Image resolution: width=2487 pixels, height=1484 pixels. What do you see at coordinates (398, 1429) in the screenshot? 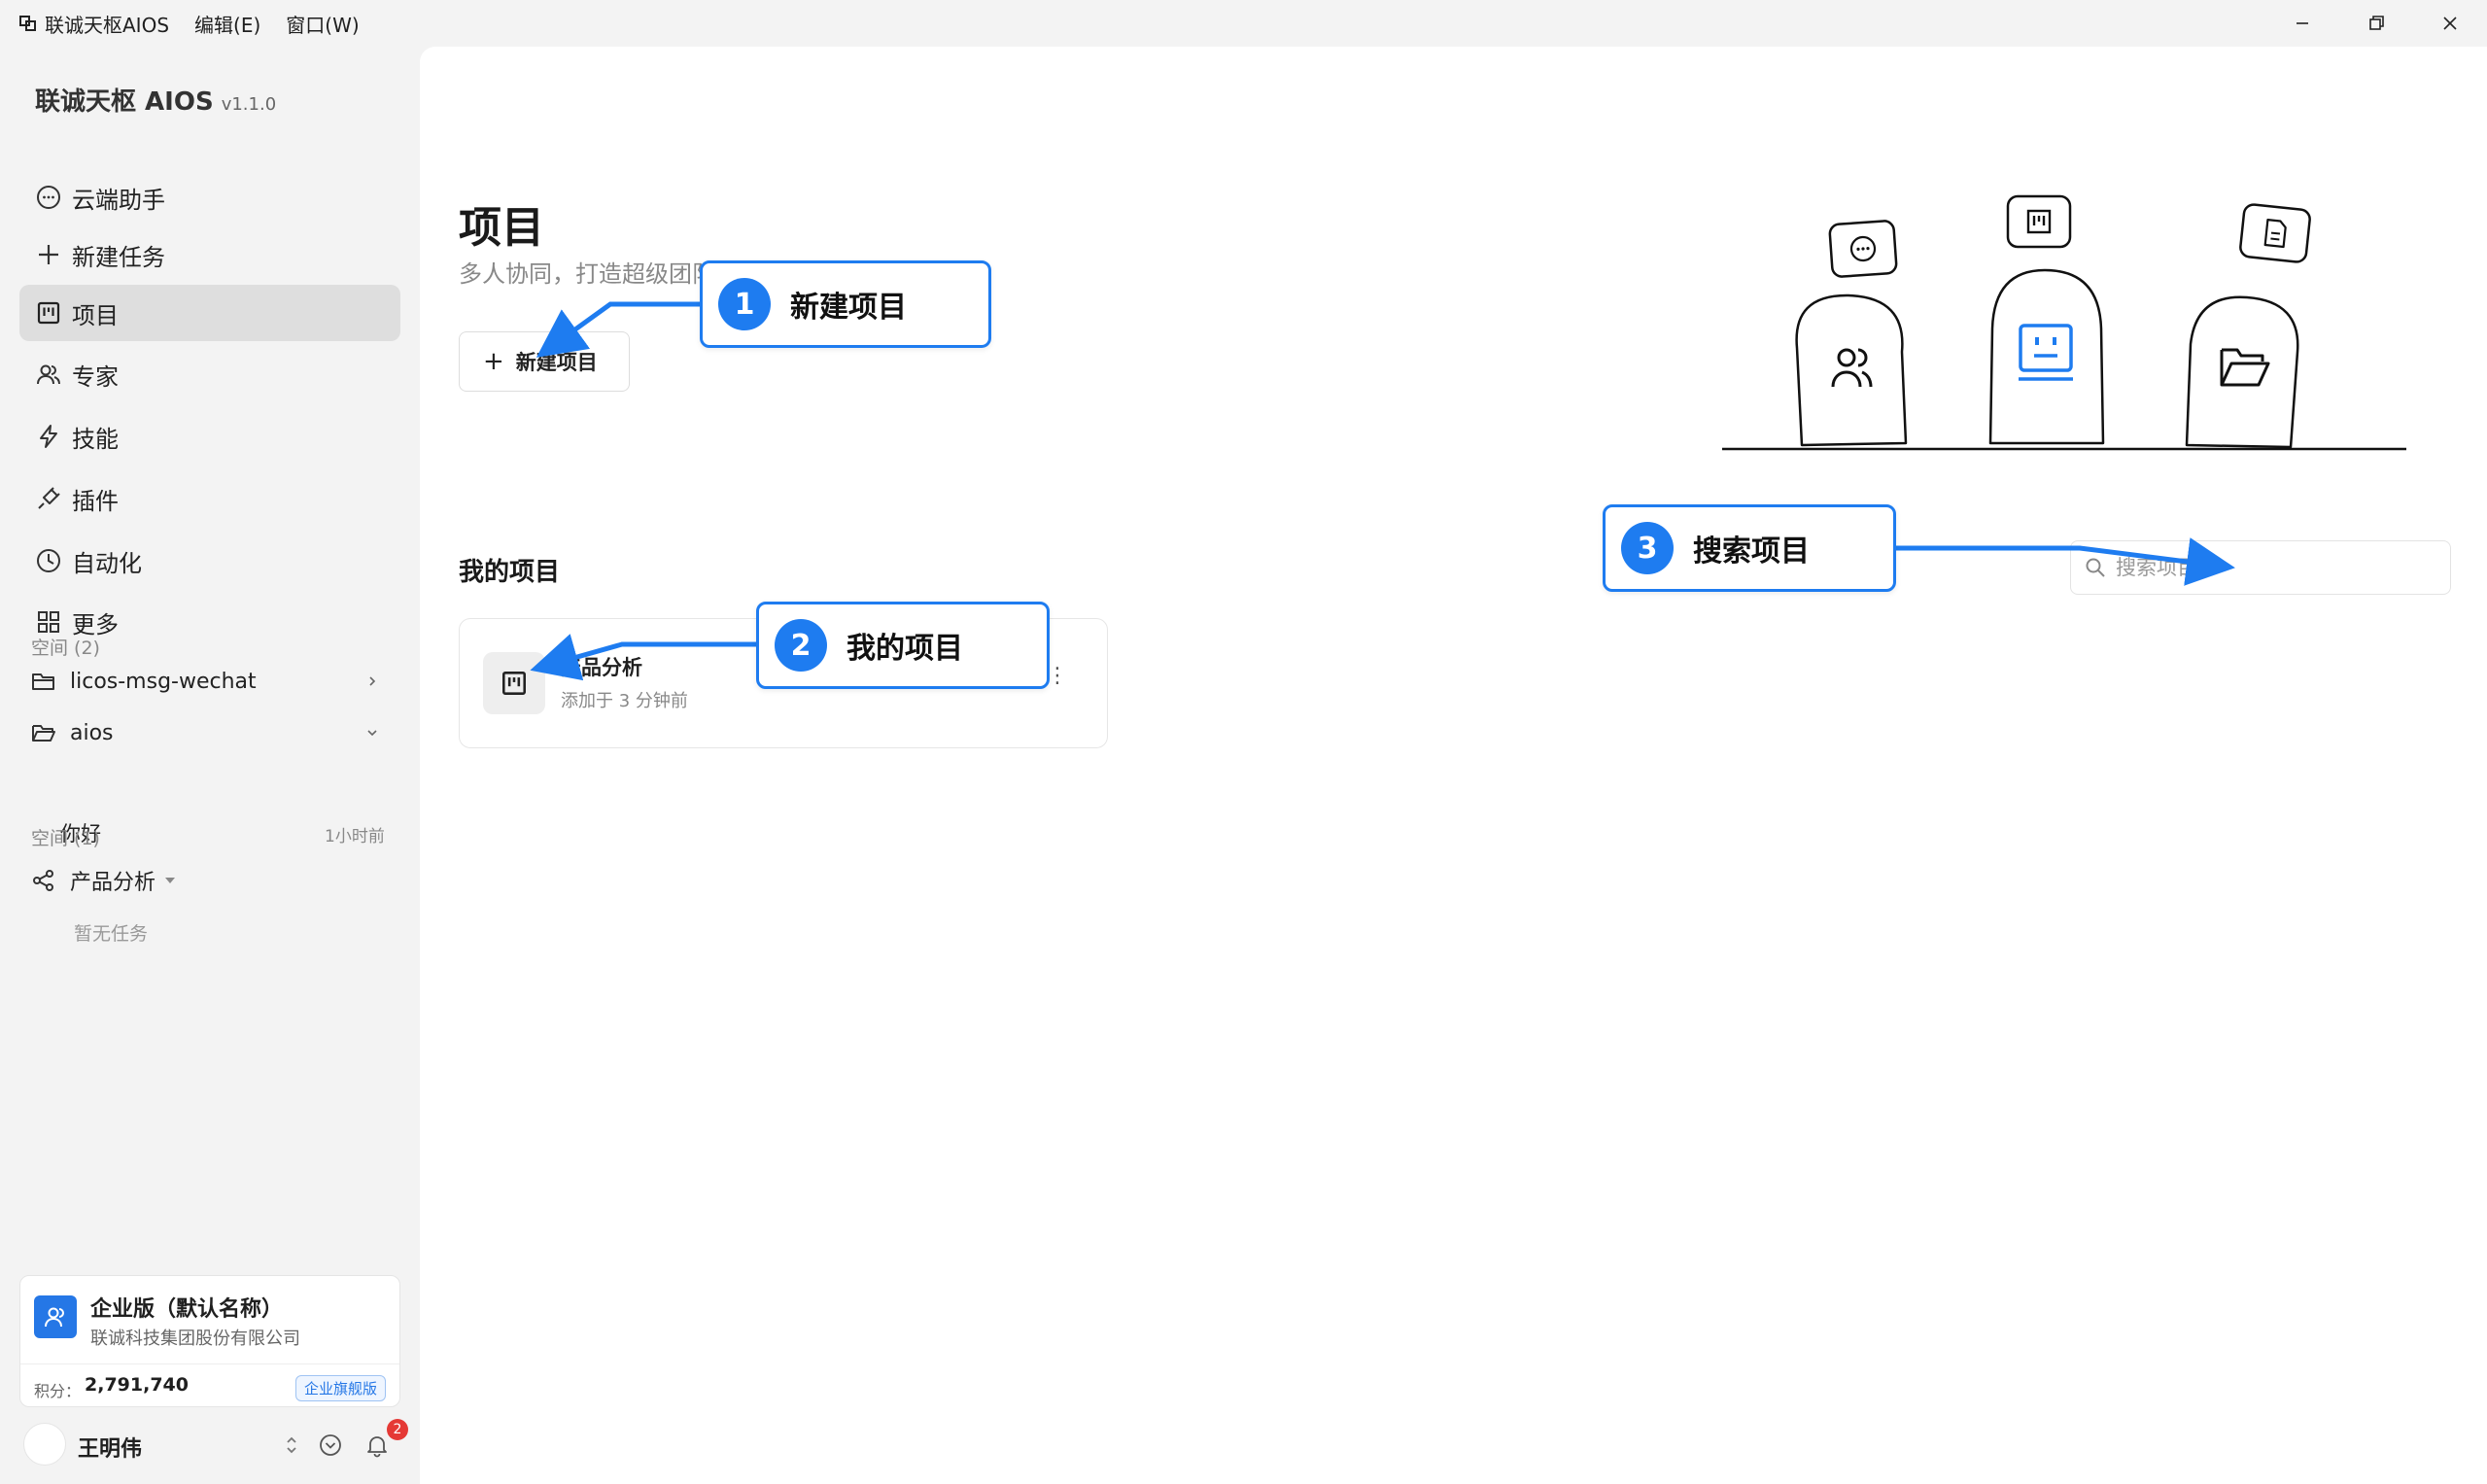
I see `notification-badge: 2` at bounding box center [398, 1429].